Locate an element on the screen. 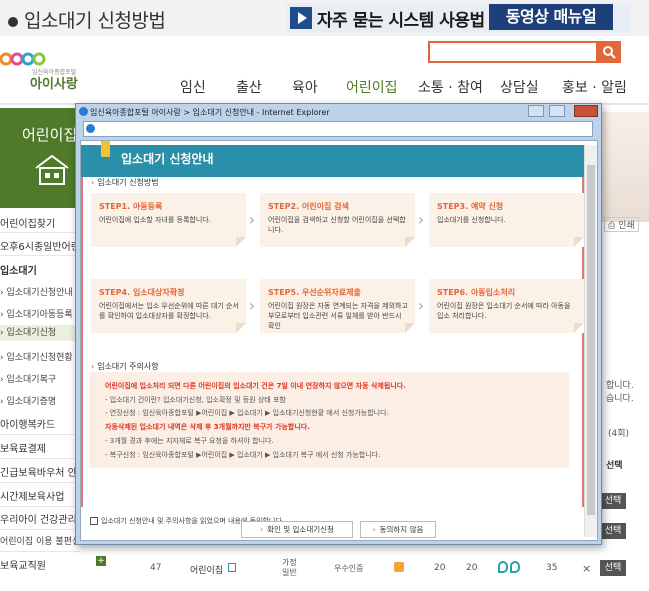 The height and width of the screenshot is (591, 649). notice-fragment: 합니다. is located at coordinates (620, 386).